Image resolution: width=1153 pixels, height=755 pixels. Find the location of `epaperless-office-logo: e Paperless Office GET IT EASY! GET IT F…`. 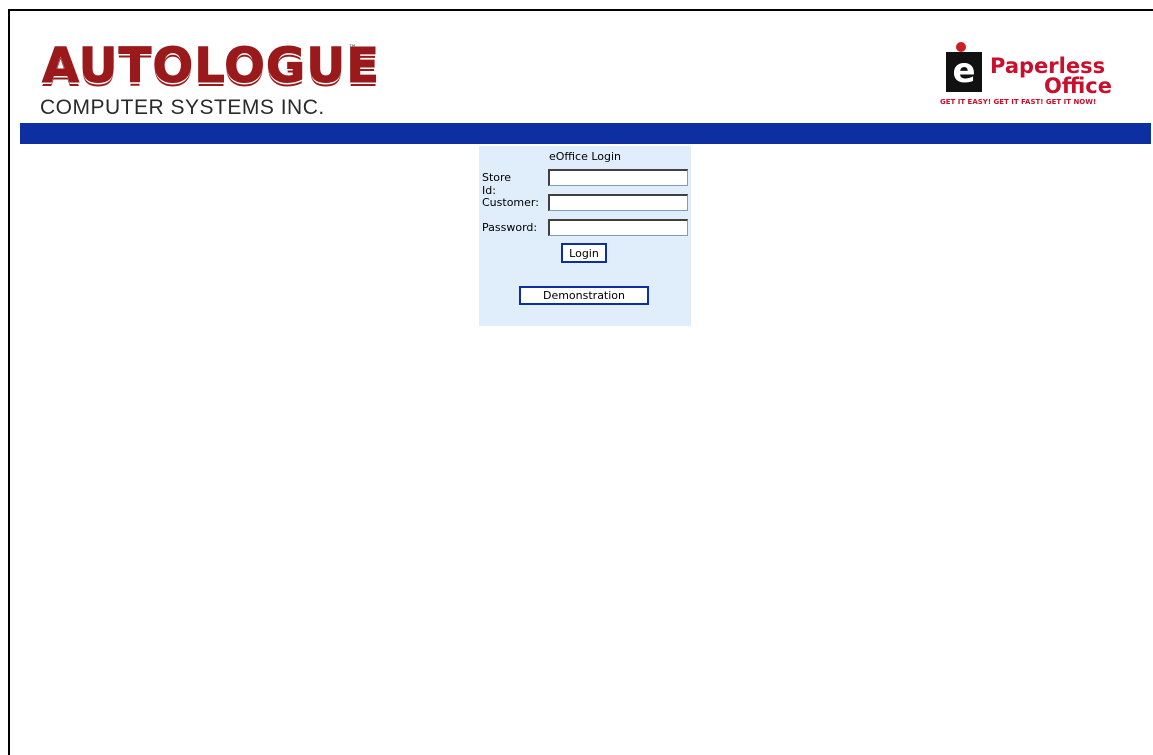

epaperless-office-logo: e Paperless Office GET IT EASY! GET IT F… is located at coordinates (1026, 75).